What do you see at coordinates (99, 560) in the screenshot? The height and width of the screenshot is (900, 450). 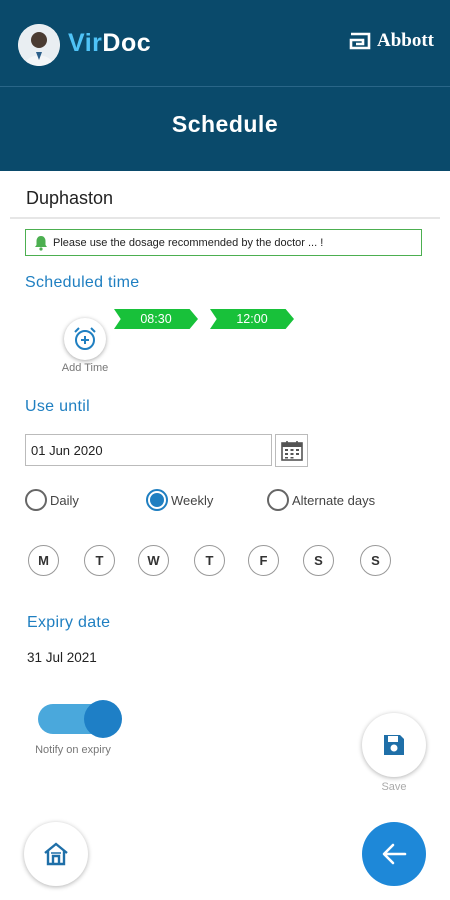 I see `day-tuesday: T` at bounding box center [99, 560].